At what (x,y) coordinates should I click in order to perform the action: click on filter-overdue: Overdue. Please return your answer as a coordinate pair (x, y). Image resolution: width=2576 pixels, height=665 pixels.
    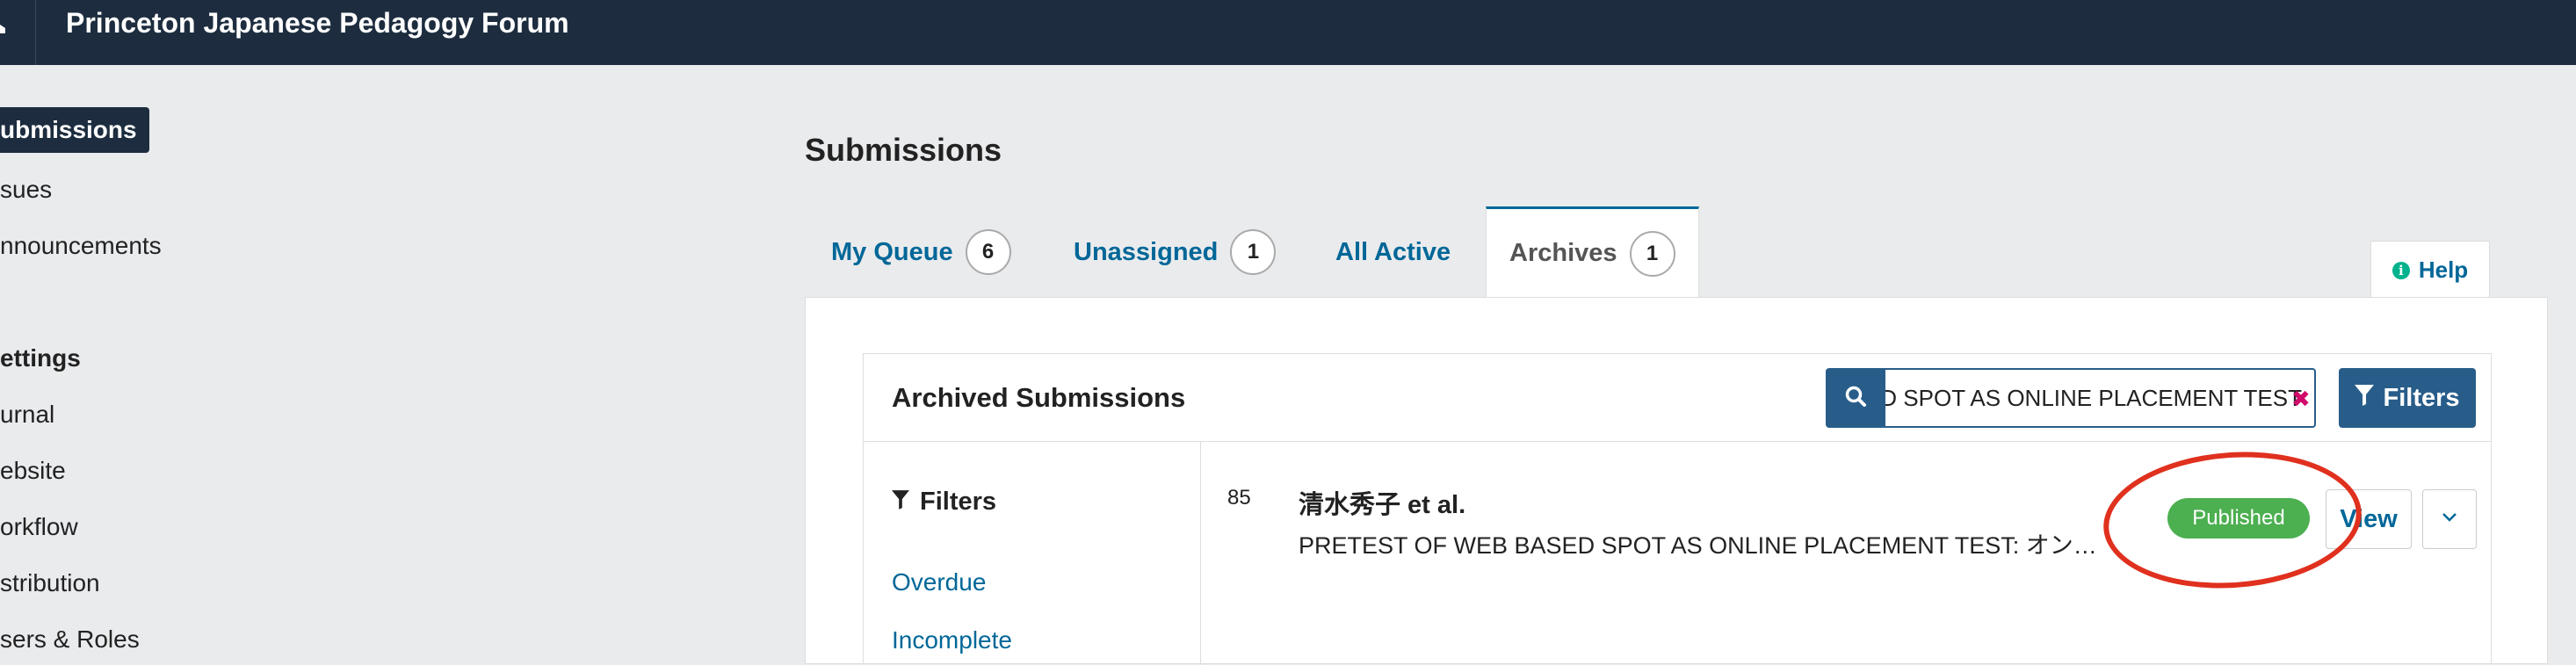
    Looking at the image, I should click on (939, 582).